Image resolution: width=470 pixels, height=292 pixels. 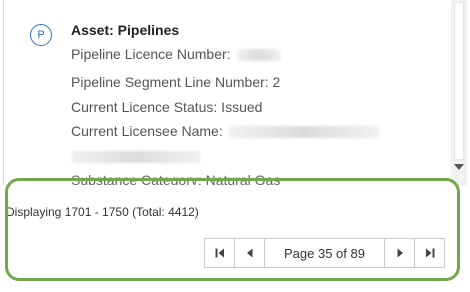 I want to click on page-indicator: Page 35 of 89, so click(x=325, y=253).